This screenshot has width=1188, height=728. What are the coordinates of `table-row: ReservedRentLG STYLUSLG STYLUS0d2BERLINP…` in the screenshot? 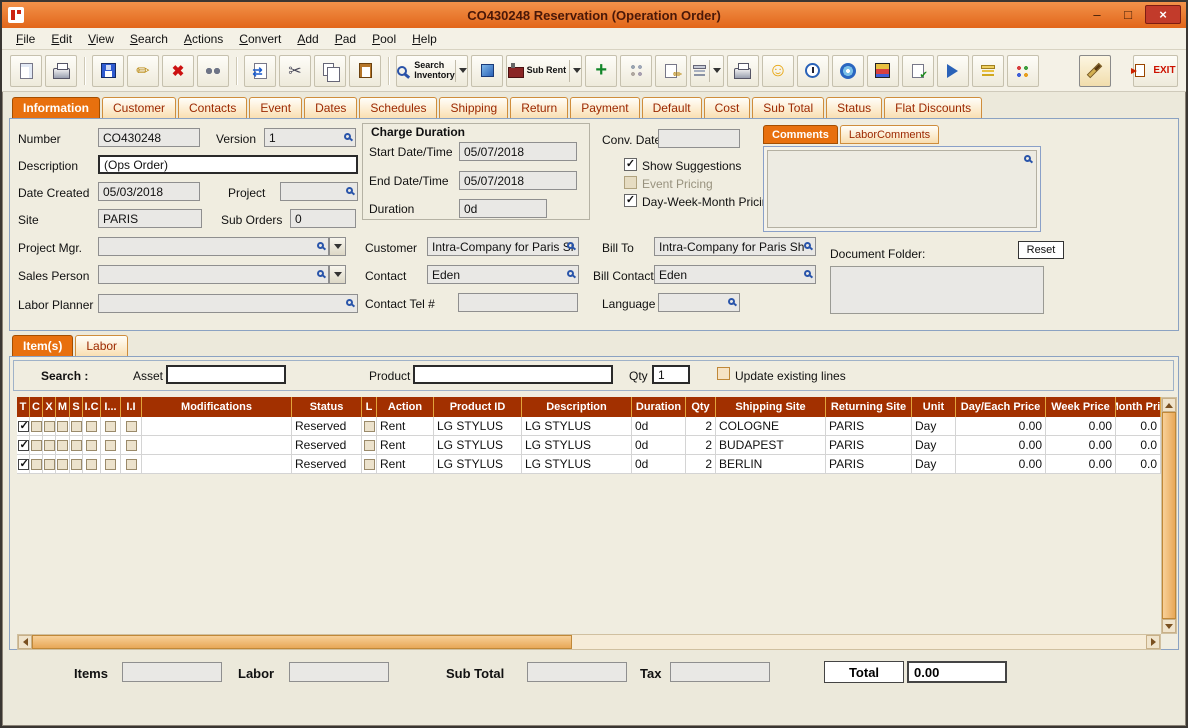 It's located at (589, 464).